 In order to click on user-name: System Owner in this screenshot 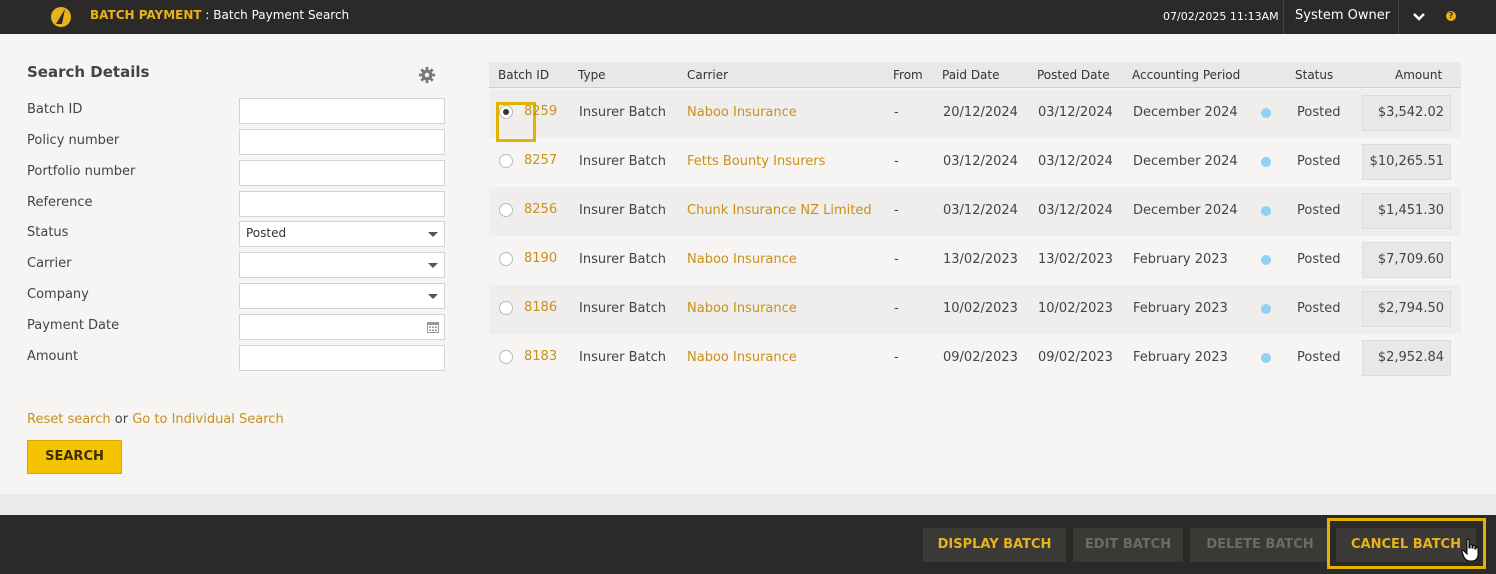, I will do `click(1342, 15)`.